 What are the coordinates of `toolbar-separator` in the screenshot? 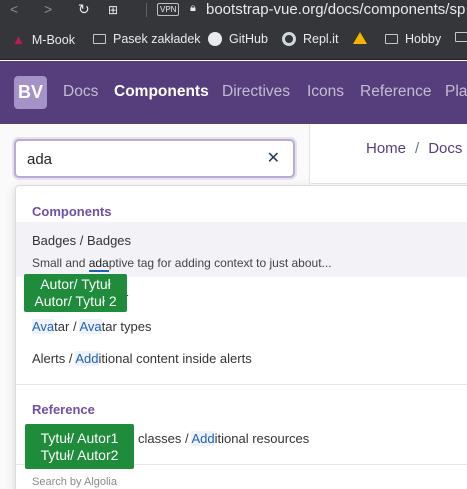 It's located at (146, 10).